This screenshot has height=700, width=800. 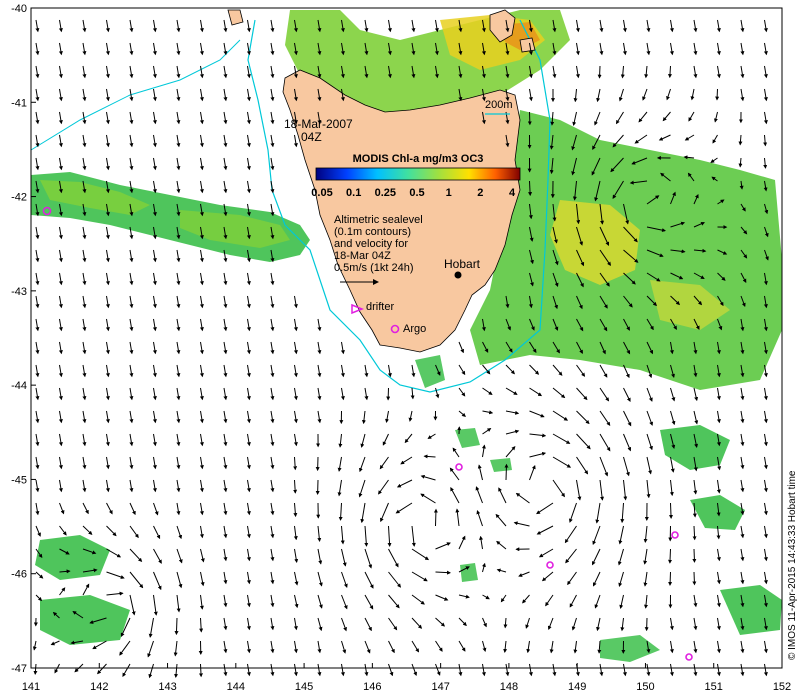 What do you see at coordinates (792, 565) in the screenshot?
I see `credit-text: © IMOS 11-Apr-2015 14:43:33 Hobart time` at bounding box center [792, 565].